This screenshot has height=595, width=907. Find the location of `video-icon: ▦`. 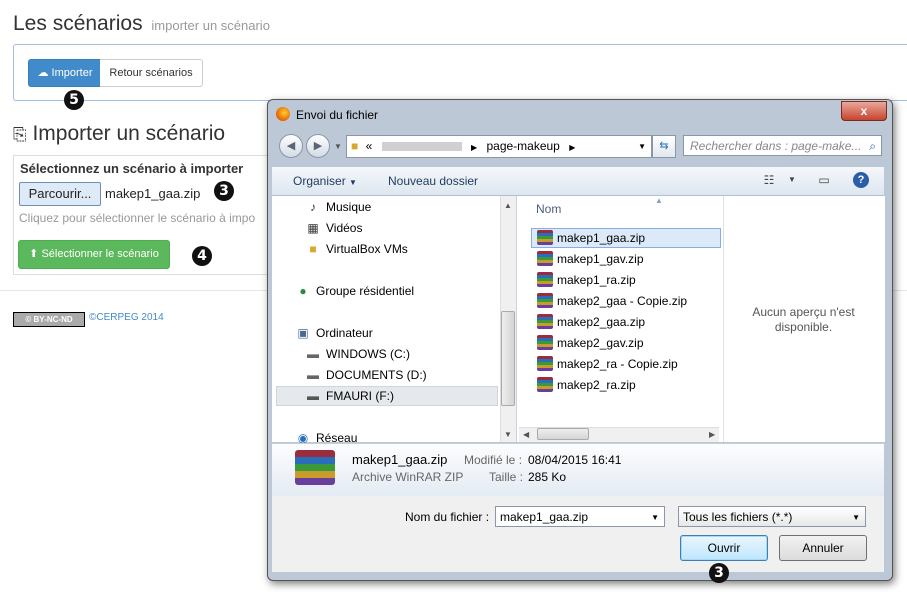

video-icon: ▦ is located at coordinates (313, 228).